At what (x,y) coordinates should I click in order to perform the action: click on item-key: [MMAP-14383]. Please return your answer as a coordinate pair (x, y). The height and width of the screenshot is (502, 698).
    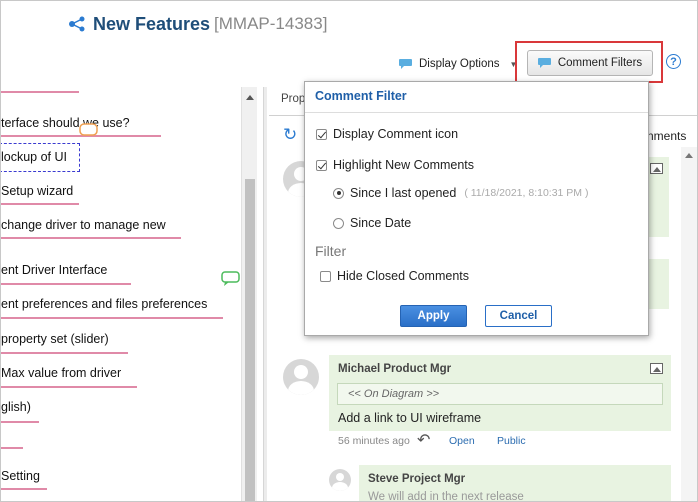
    Looking at the image, I should click on (271, 23).